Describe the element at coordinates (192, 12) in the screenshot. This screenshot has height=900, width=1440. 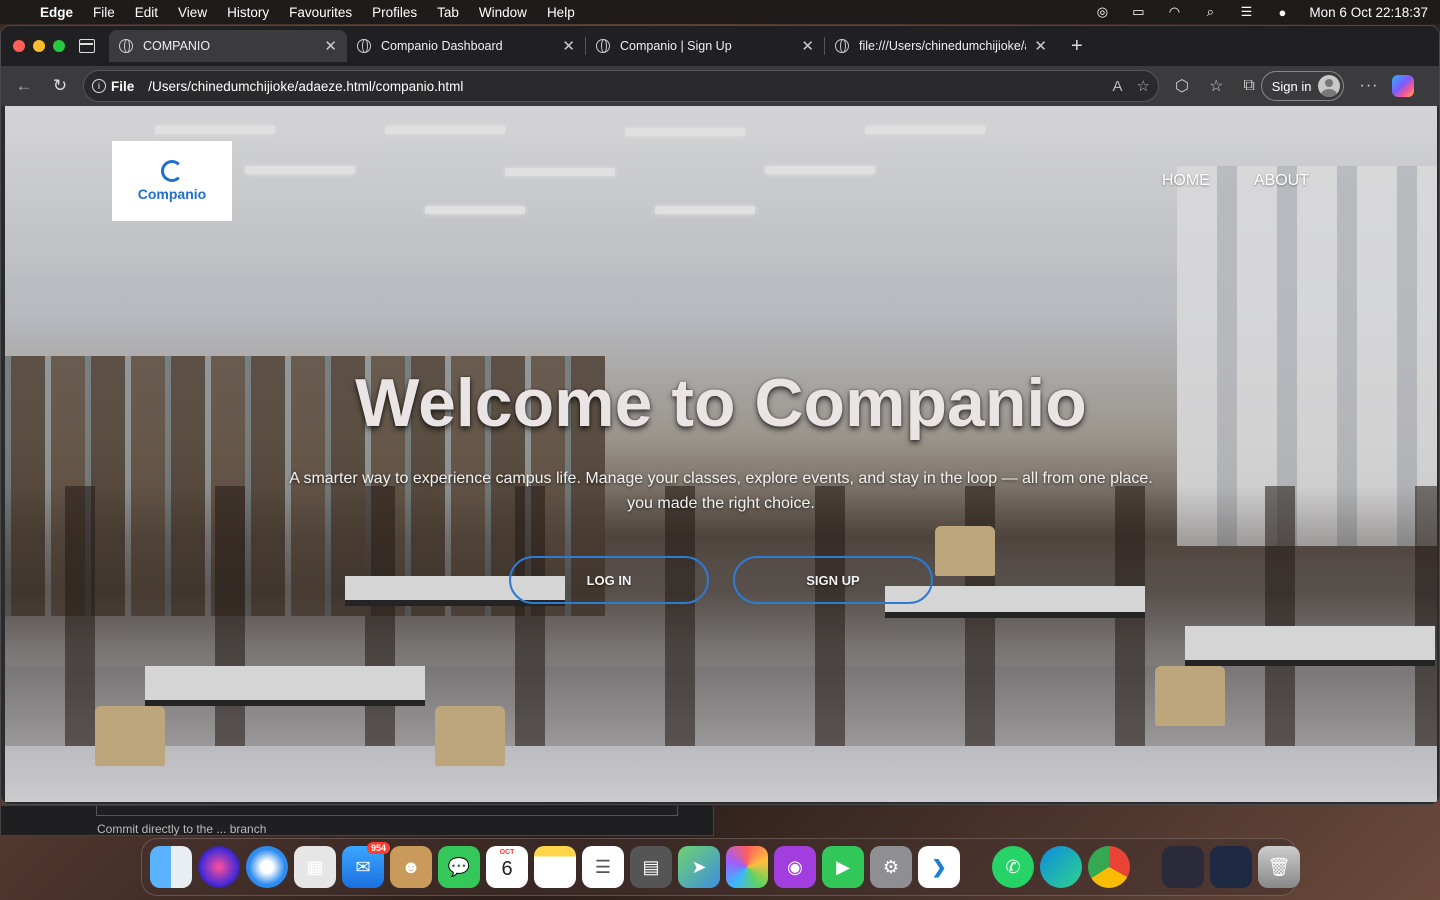
I see `menu-view: View` at that location.